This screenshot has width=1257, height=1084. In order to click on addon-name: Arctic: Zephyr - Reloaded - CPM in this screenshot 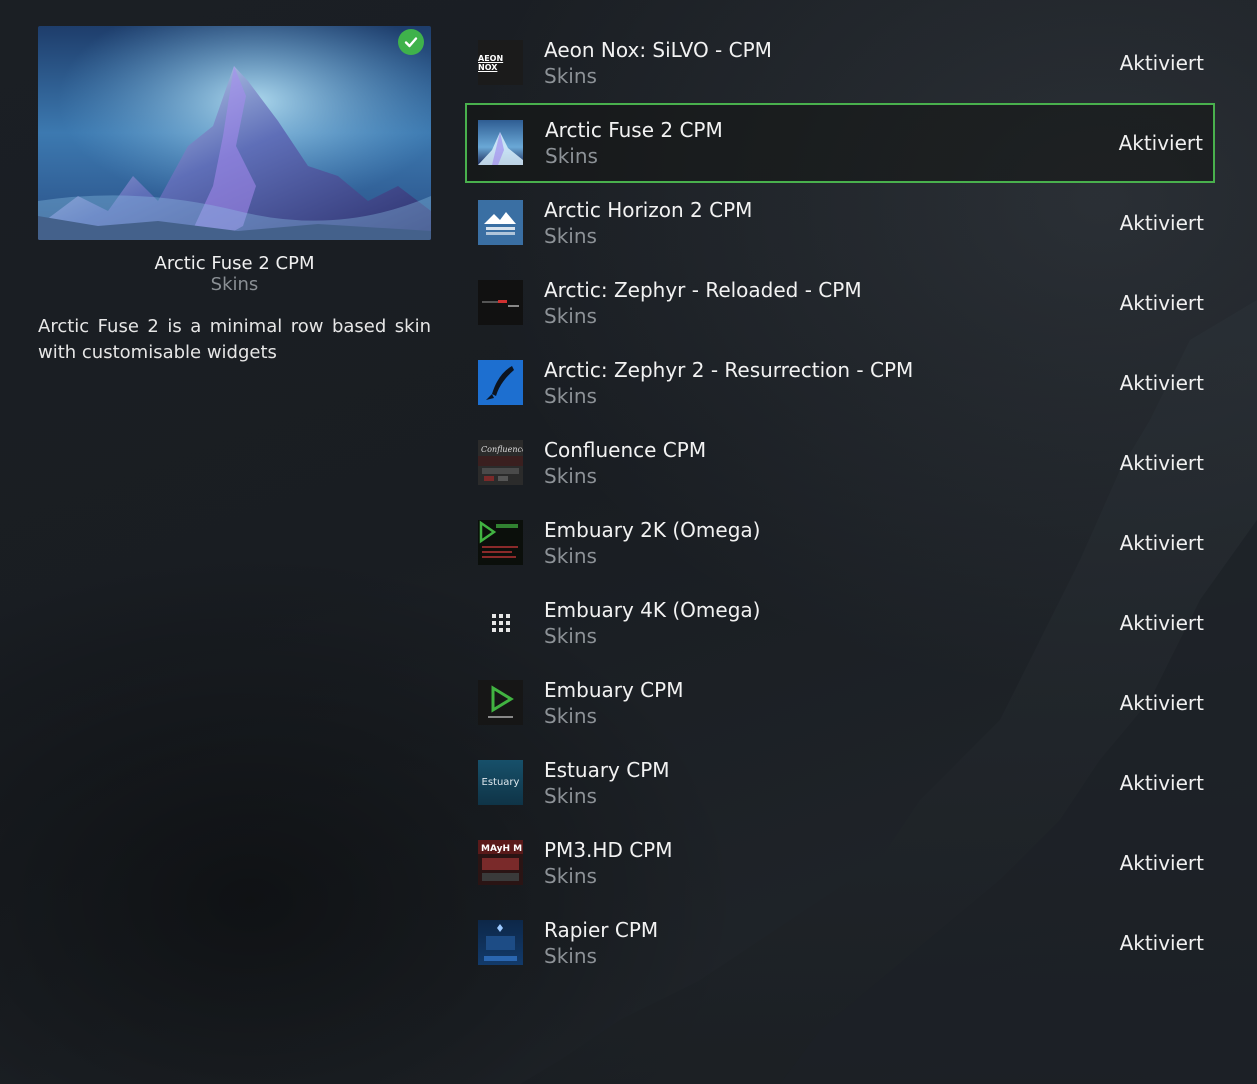, I will do `click(703, 290)`.